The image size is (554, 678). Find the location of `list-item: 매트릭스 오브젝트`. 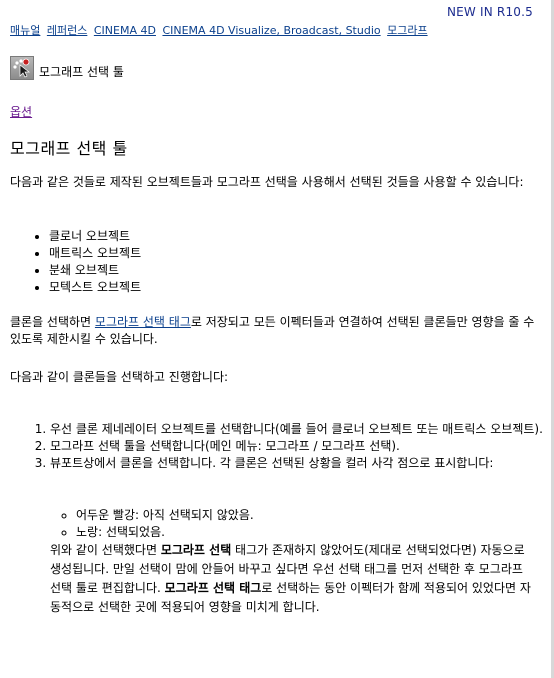

list-item: 매트릭스 오브젝트 is located at coordinates (95, 253).